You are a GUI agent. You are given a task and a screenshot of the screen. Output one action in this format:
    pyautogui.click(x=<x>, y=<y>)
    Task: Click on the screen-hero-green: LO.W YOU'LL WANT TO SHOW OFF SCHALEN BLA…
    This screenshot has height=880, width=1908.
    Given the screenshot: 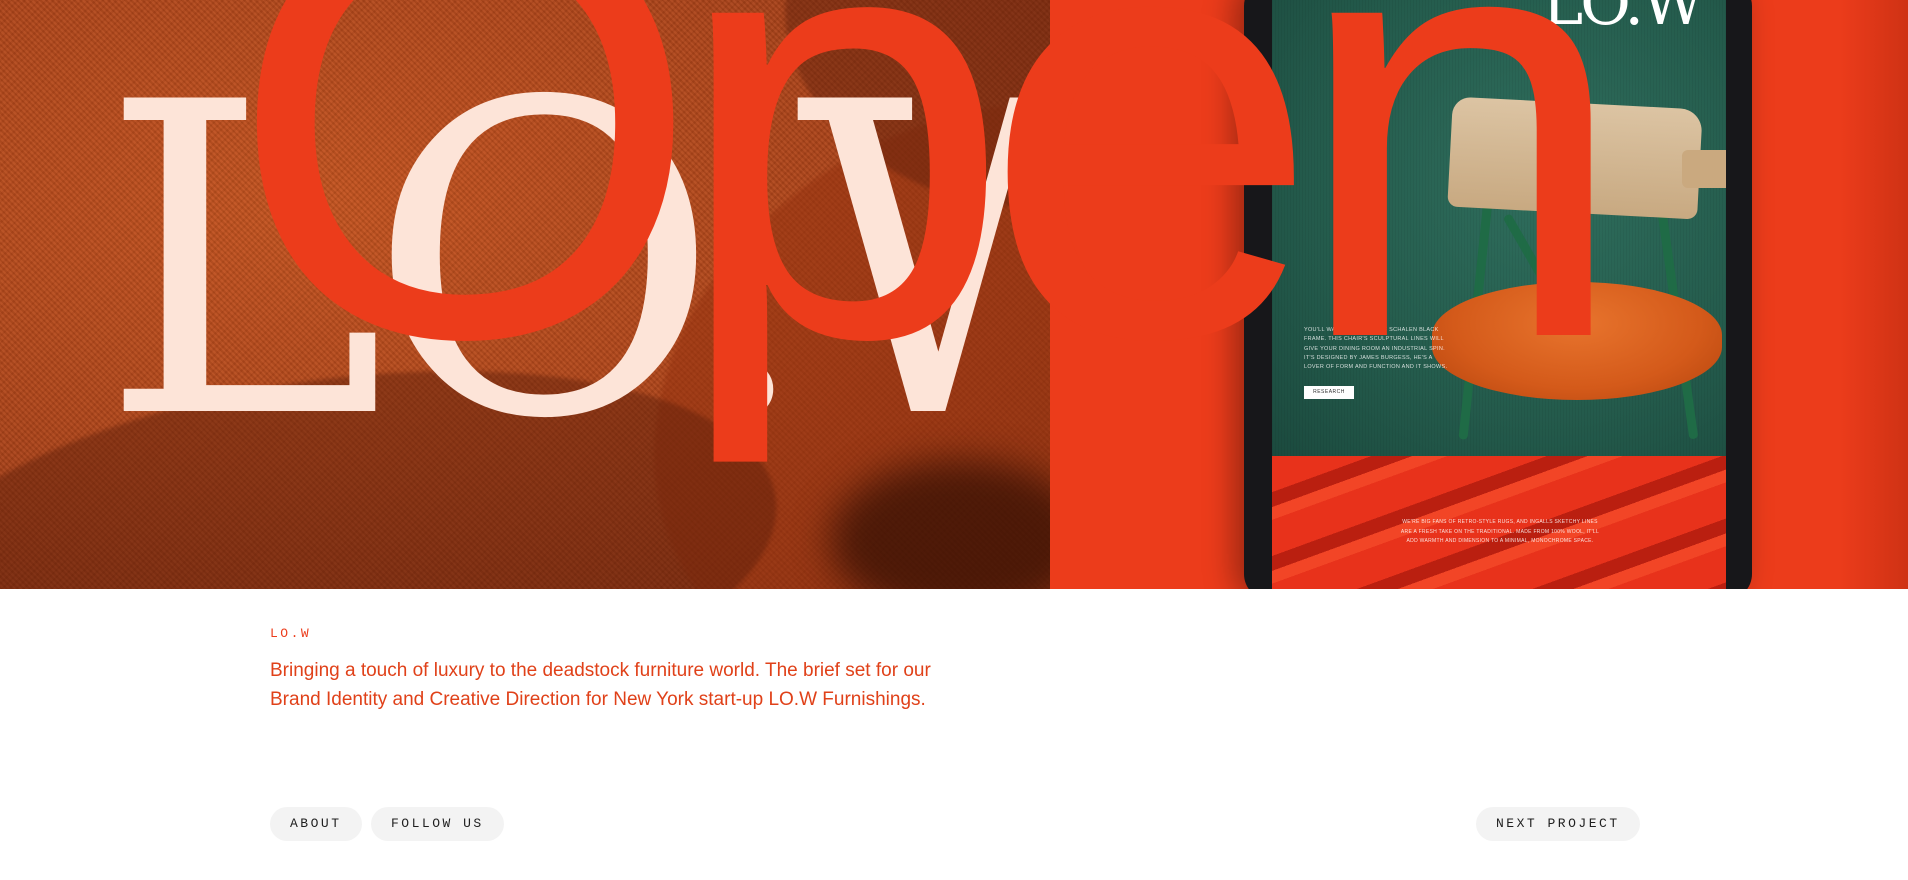 What is the action you would take?
    pyautogui.click(x=1499, y=228)
    